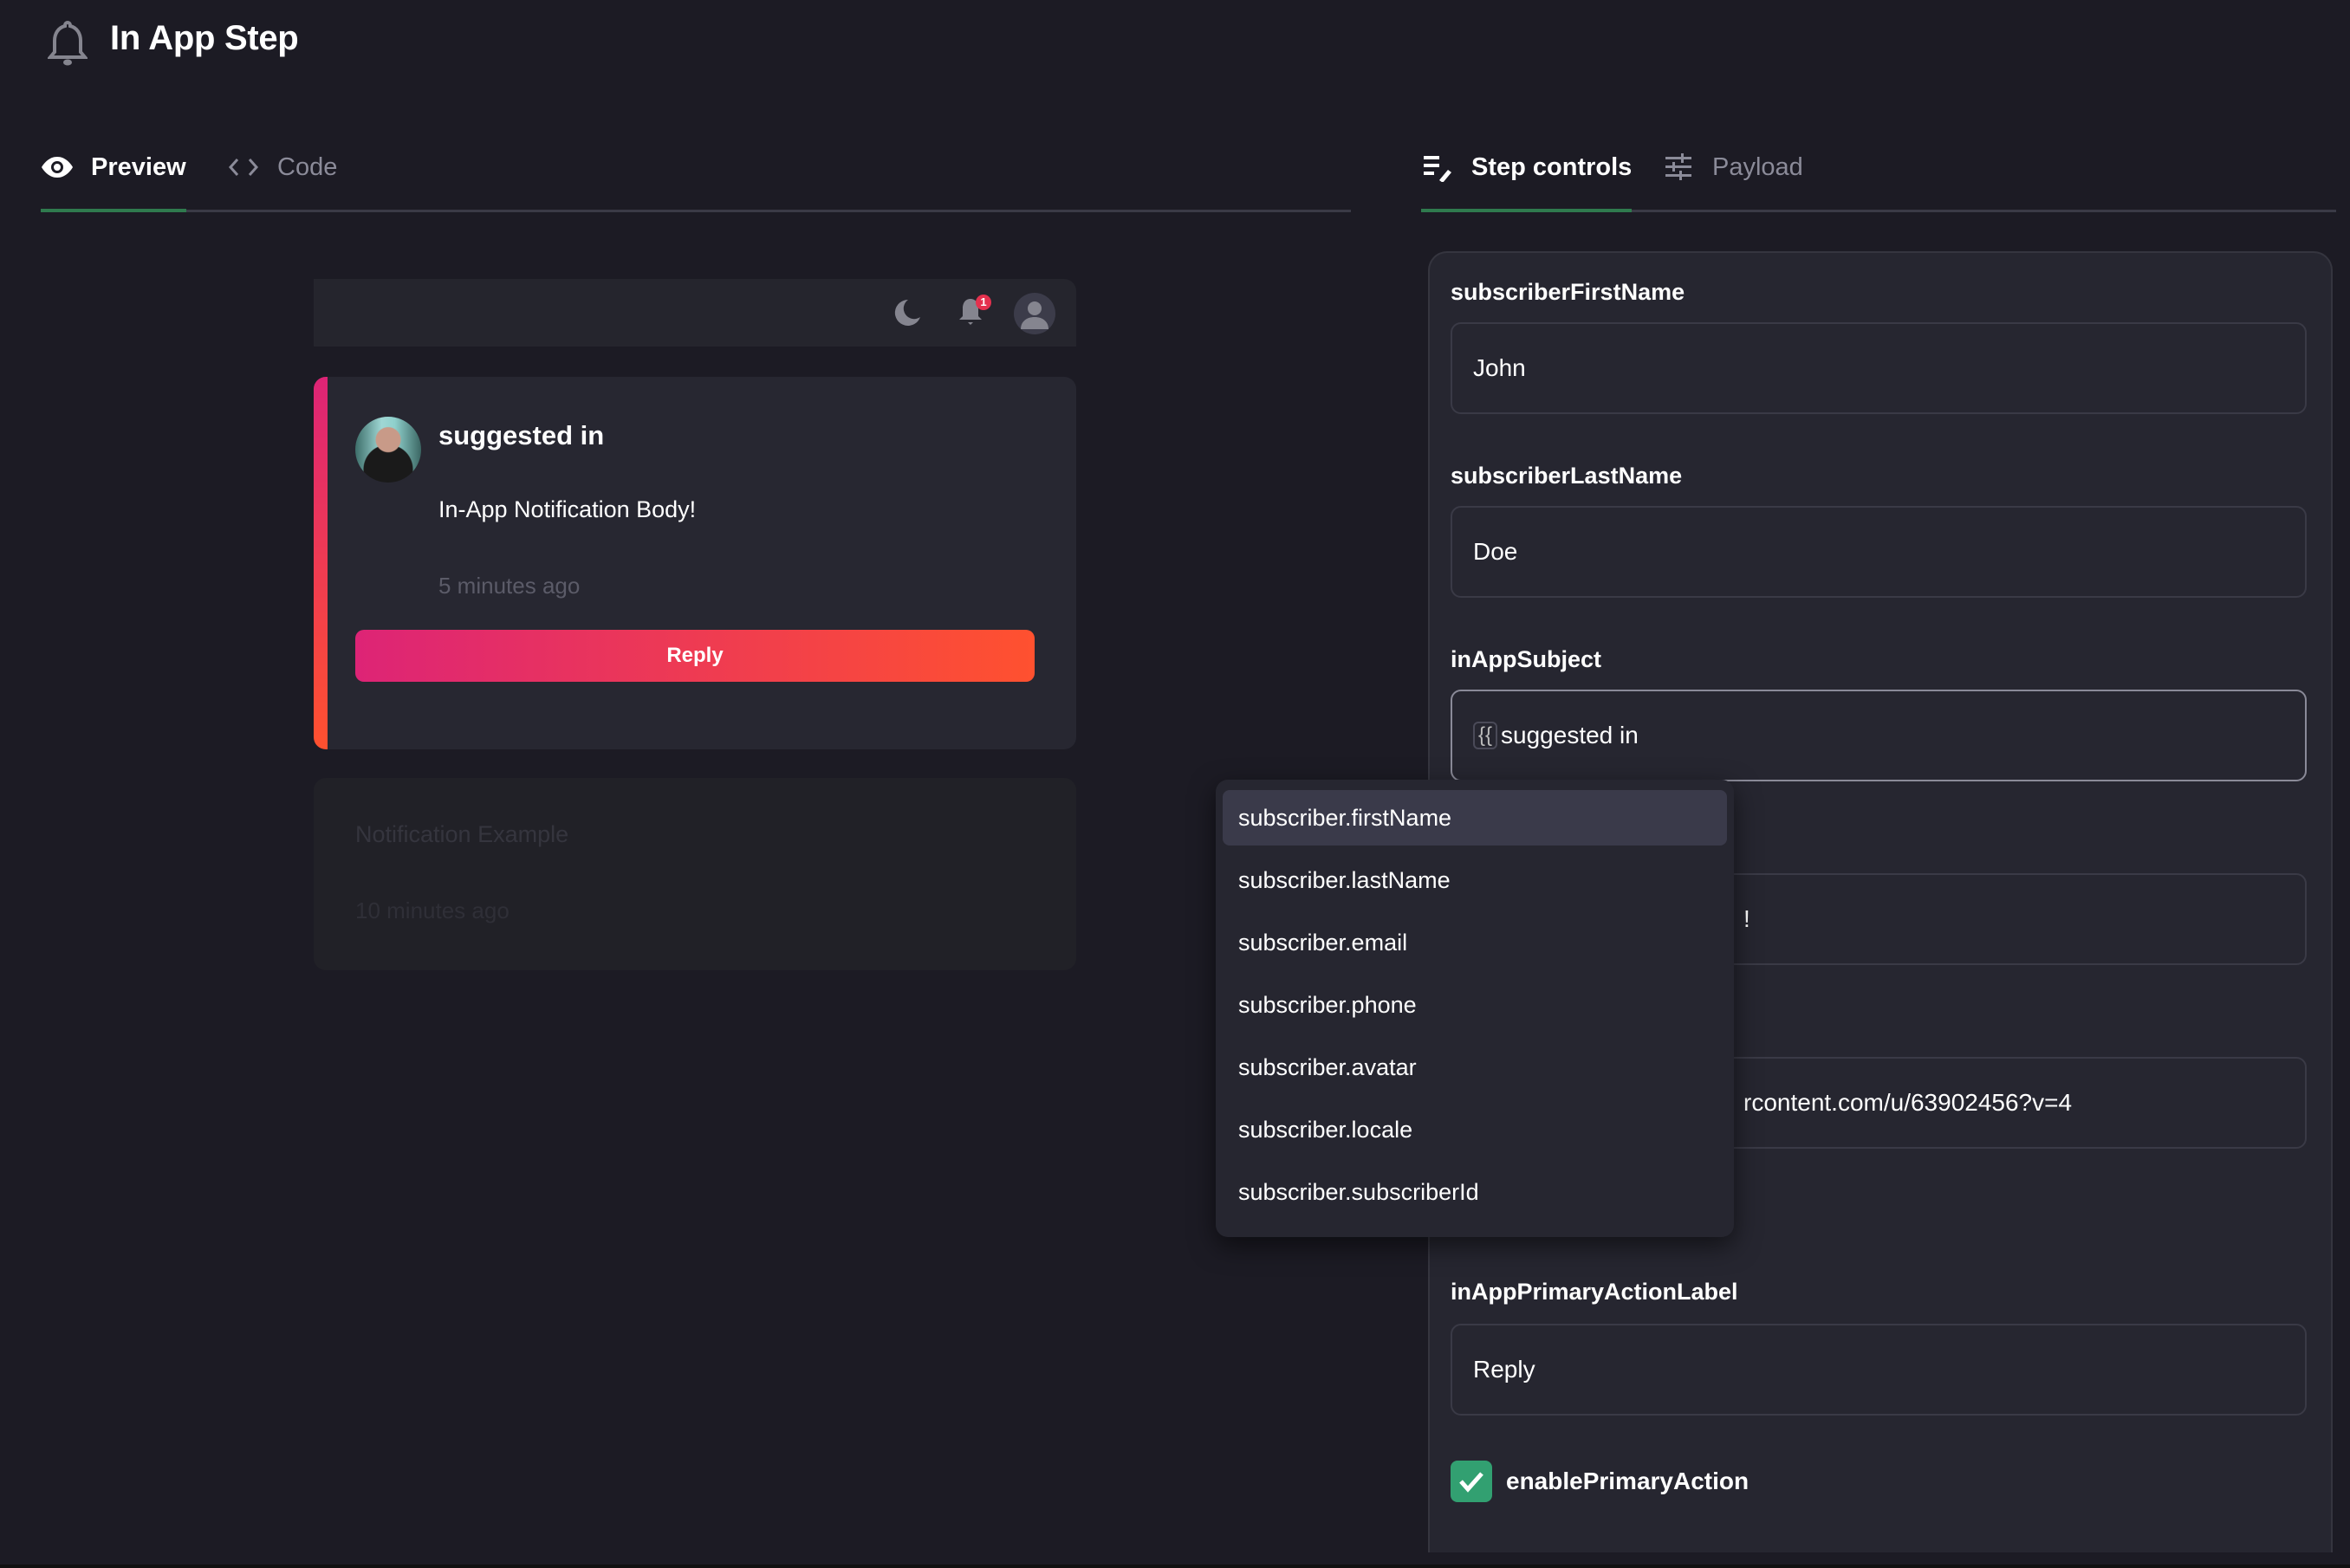 This screenshot has height=1568, width=2350. Describe the element at coordinates (1527, 181) in the screenshot. I see `tab-step-controls: Step controls` at that location.